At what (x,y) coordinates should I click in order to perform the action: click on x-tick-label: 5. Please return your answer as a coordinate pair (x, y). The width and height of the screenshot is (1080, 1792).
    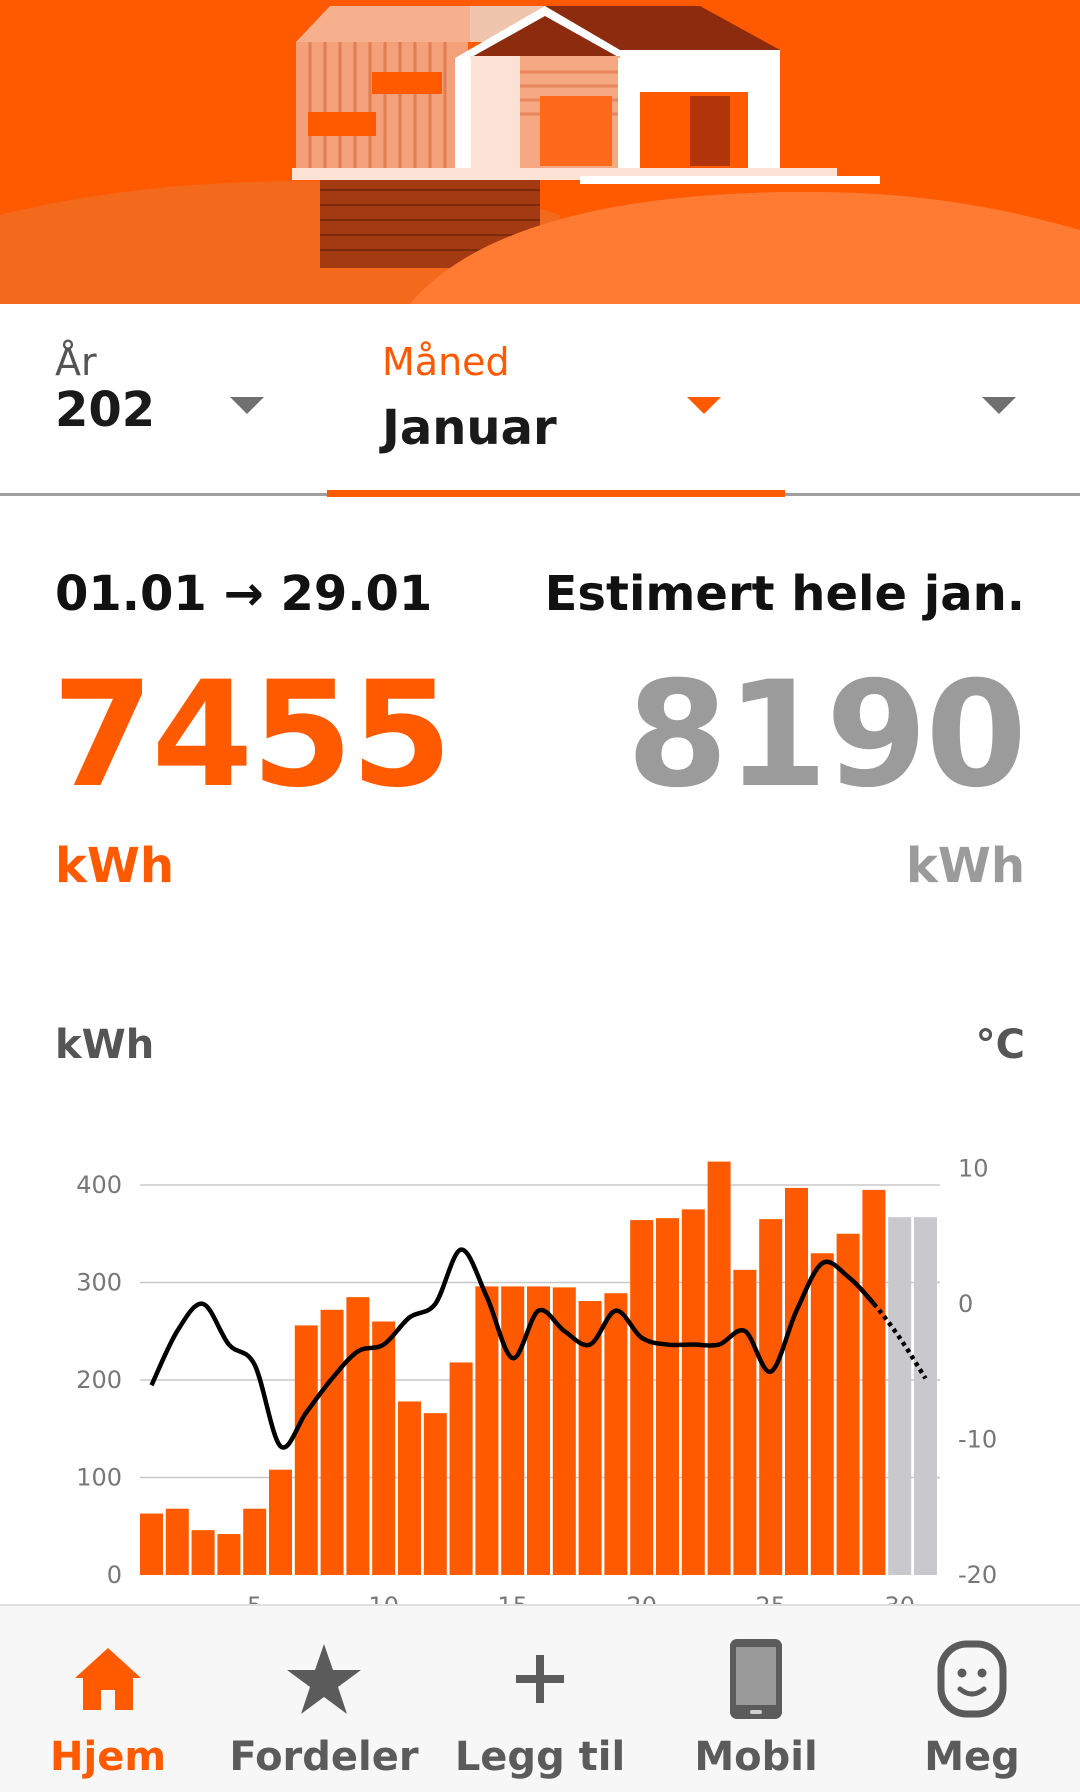
    Looking at the image, I should click on (254, 1598).